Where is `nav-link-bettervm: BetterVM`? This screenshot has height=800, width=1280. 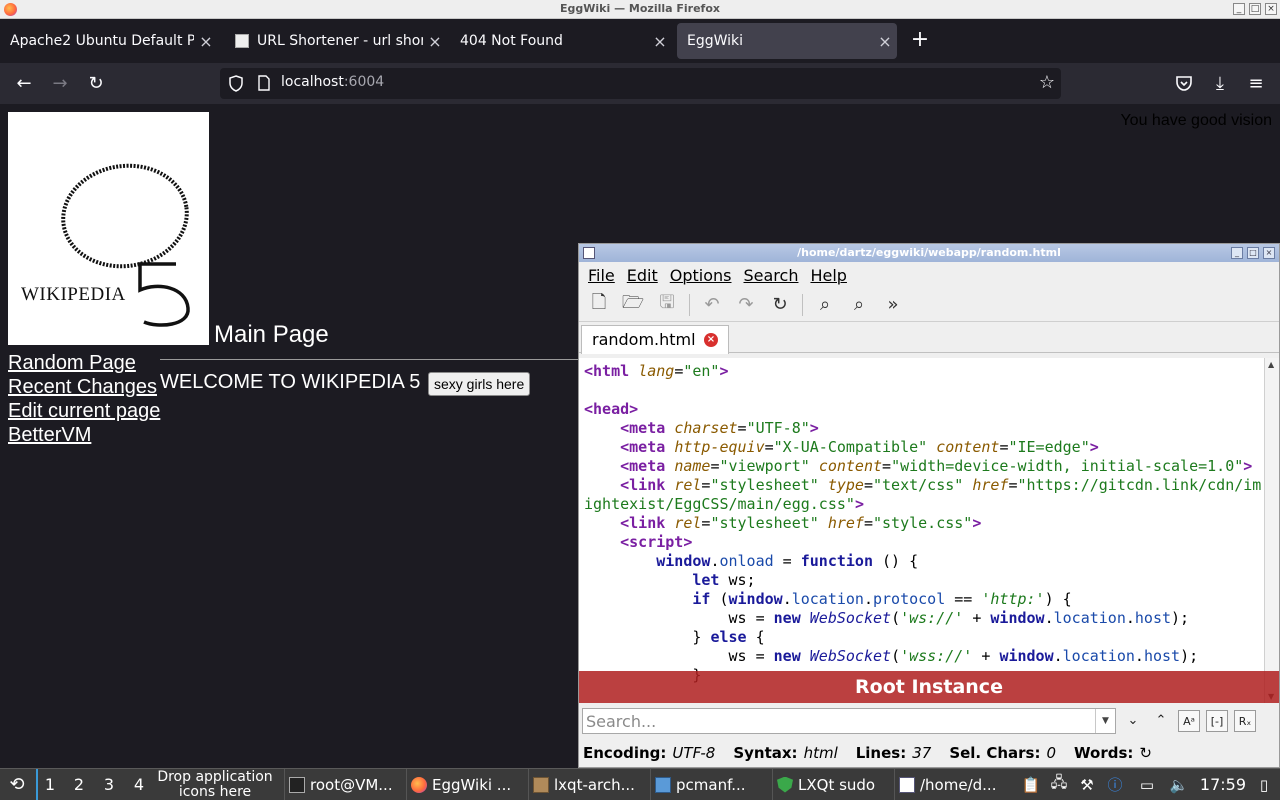 nav-link-bettervm: BetterVM is located at coordinates (84, 435).